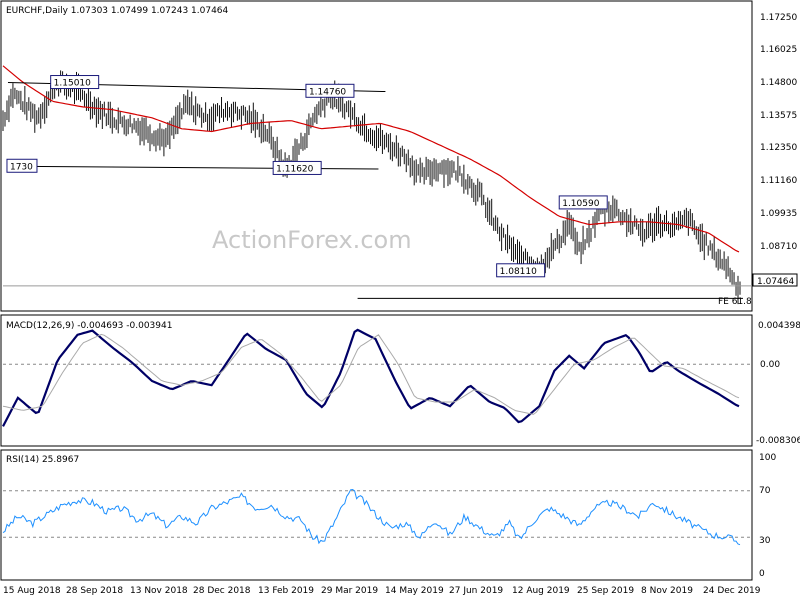 The height and width of the screenshot is (600, 800). What do you see at coordinates (778, 441) in the screenshot?
I see `macd-tick-label: -0.008306` at bounding box center [778, 441].